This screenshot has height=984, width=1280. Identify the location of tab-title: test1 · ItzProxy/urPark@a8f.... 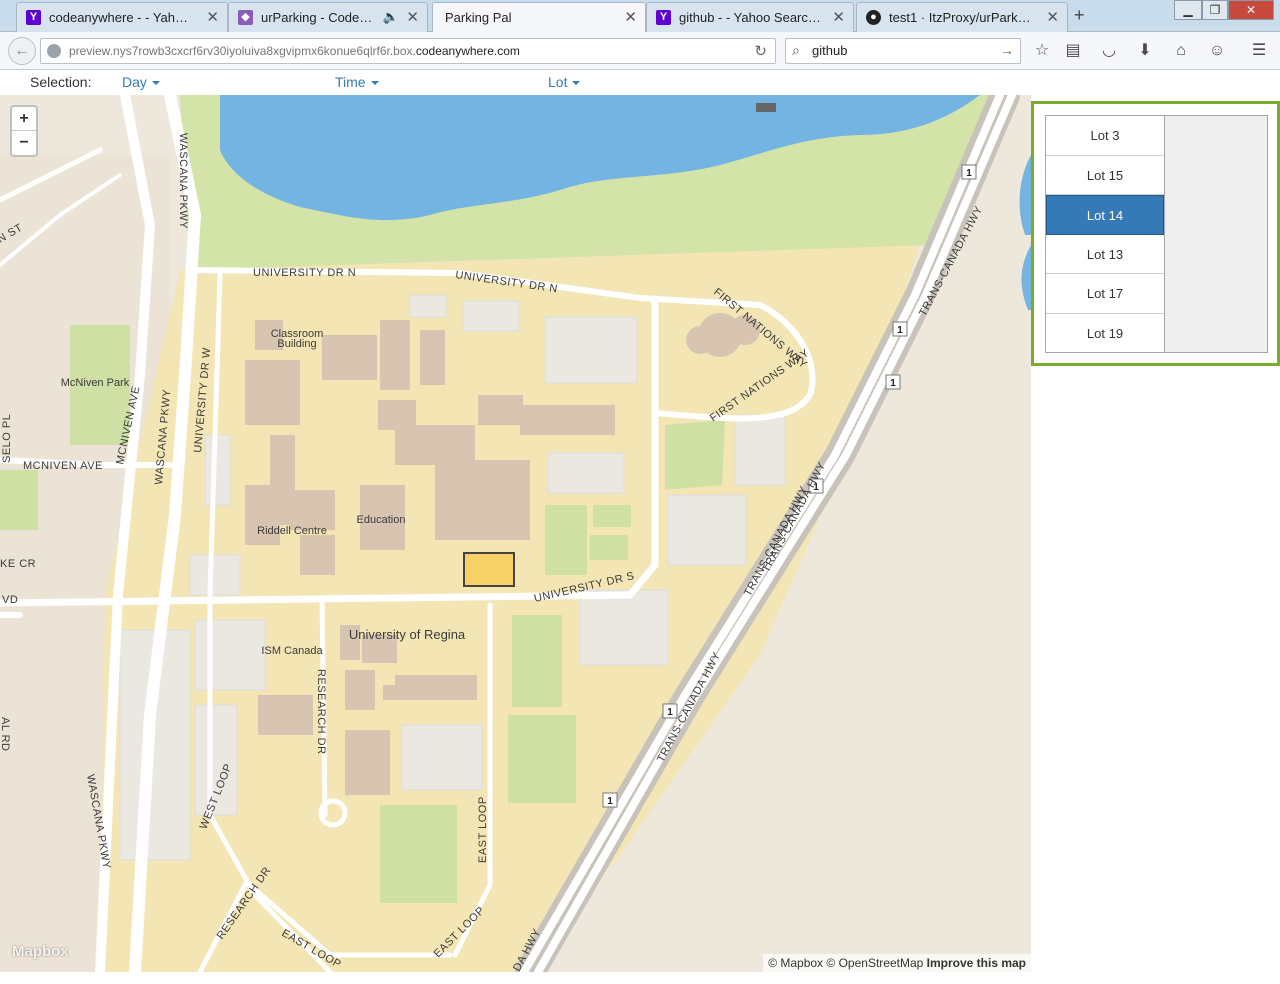
(962, 17).